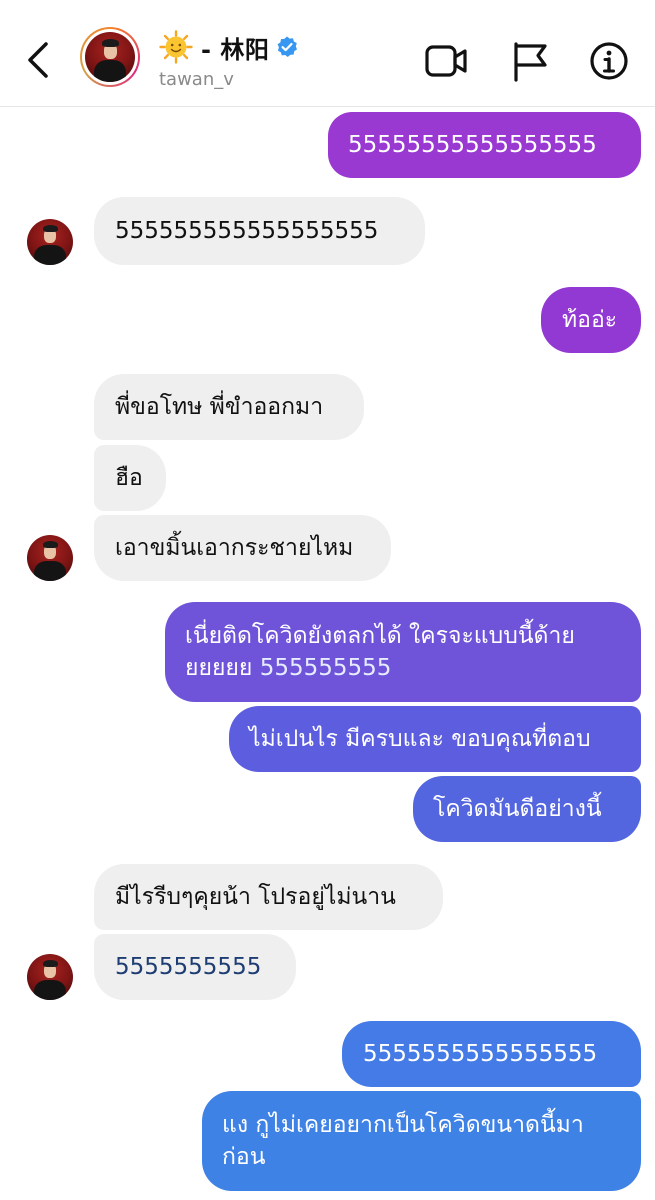 The width and height of the screenshot is (655, 1200). What do you see at coordinates (222, 668) in the screenshot?
I see `message-text: ยยยยย` at bounding box center [222, 668].